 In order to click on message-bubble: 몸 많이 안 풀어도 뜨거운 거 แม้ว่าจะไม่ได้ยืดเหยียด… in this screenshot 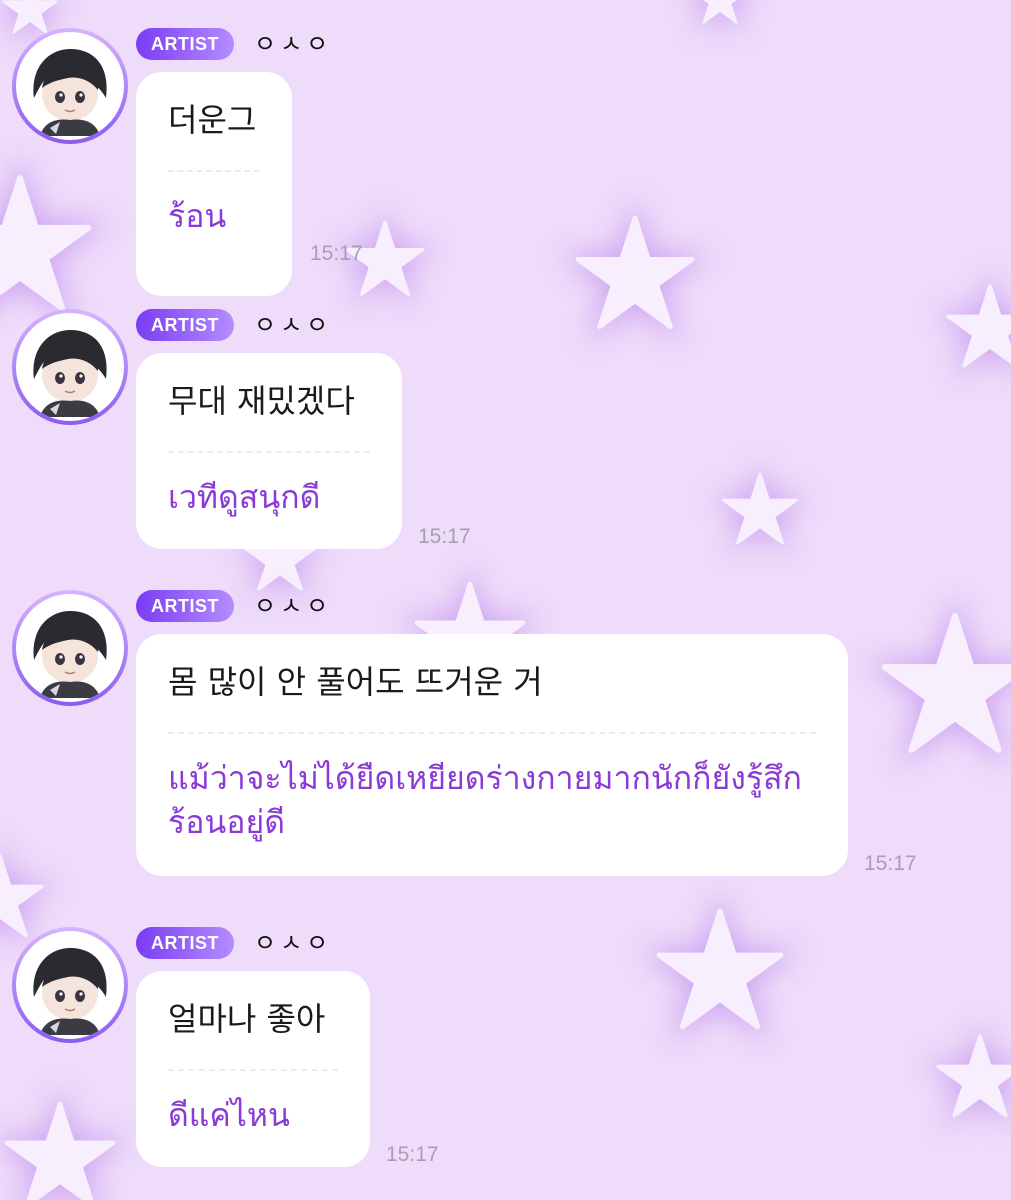, I will do `click(492, 755)`.